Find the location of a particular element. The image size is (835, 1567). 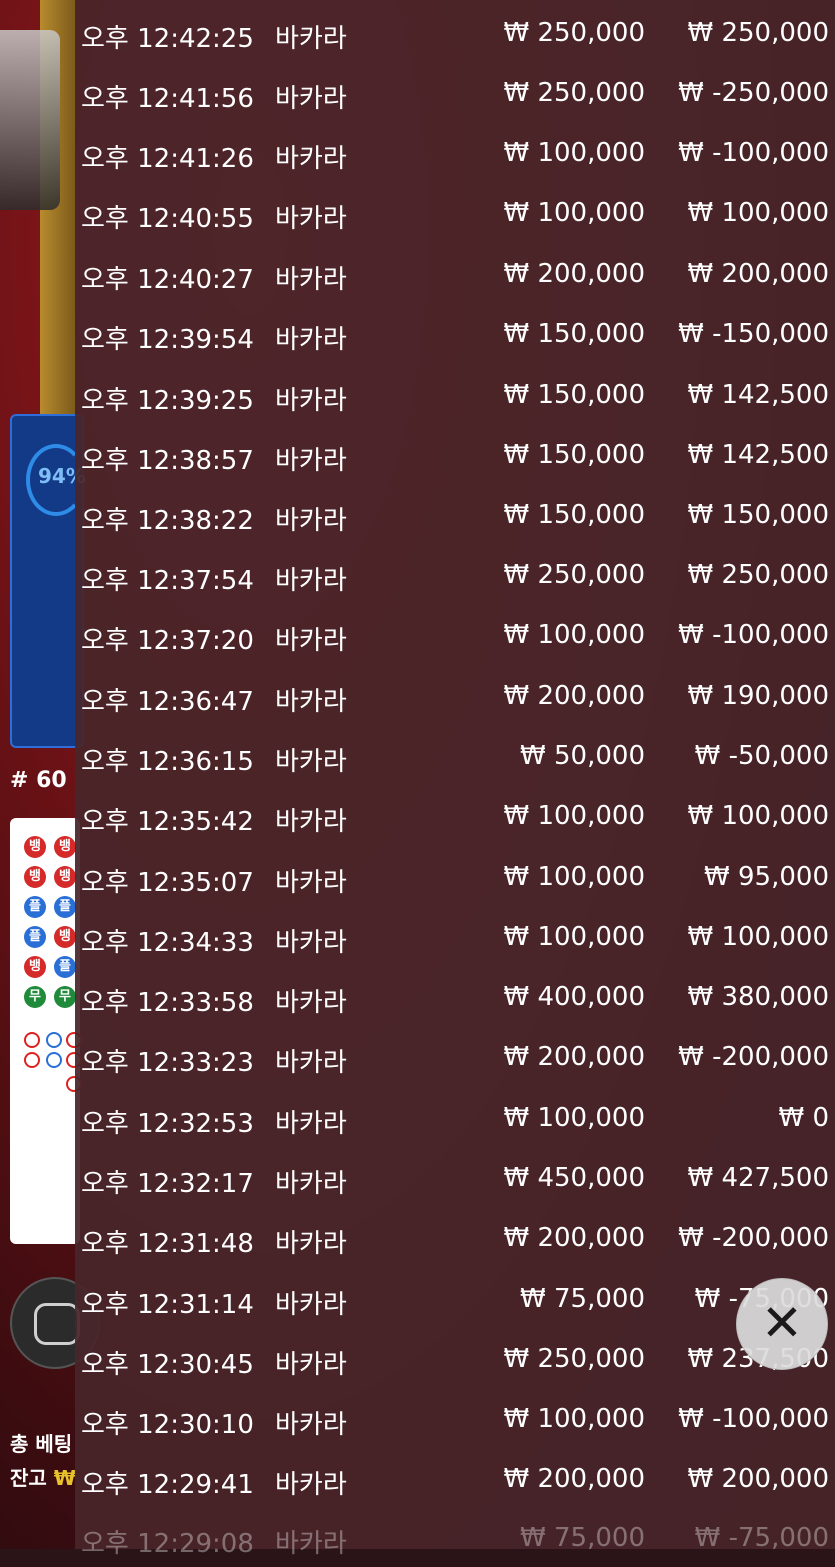

history-time: 오후 12:33:23 is located at coordinates (167, 1063).